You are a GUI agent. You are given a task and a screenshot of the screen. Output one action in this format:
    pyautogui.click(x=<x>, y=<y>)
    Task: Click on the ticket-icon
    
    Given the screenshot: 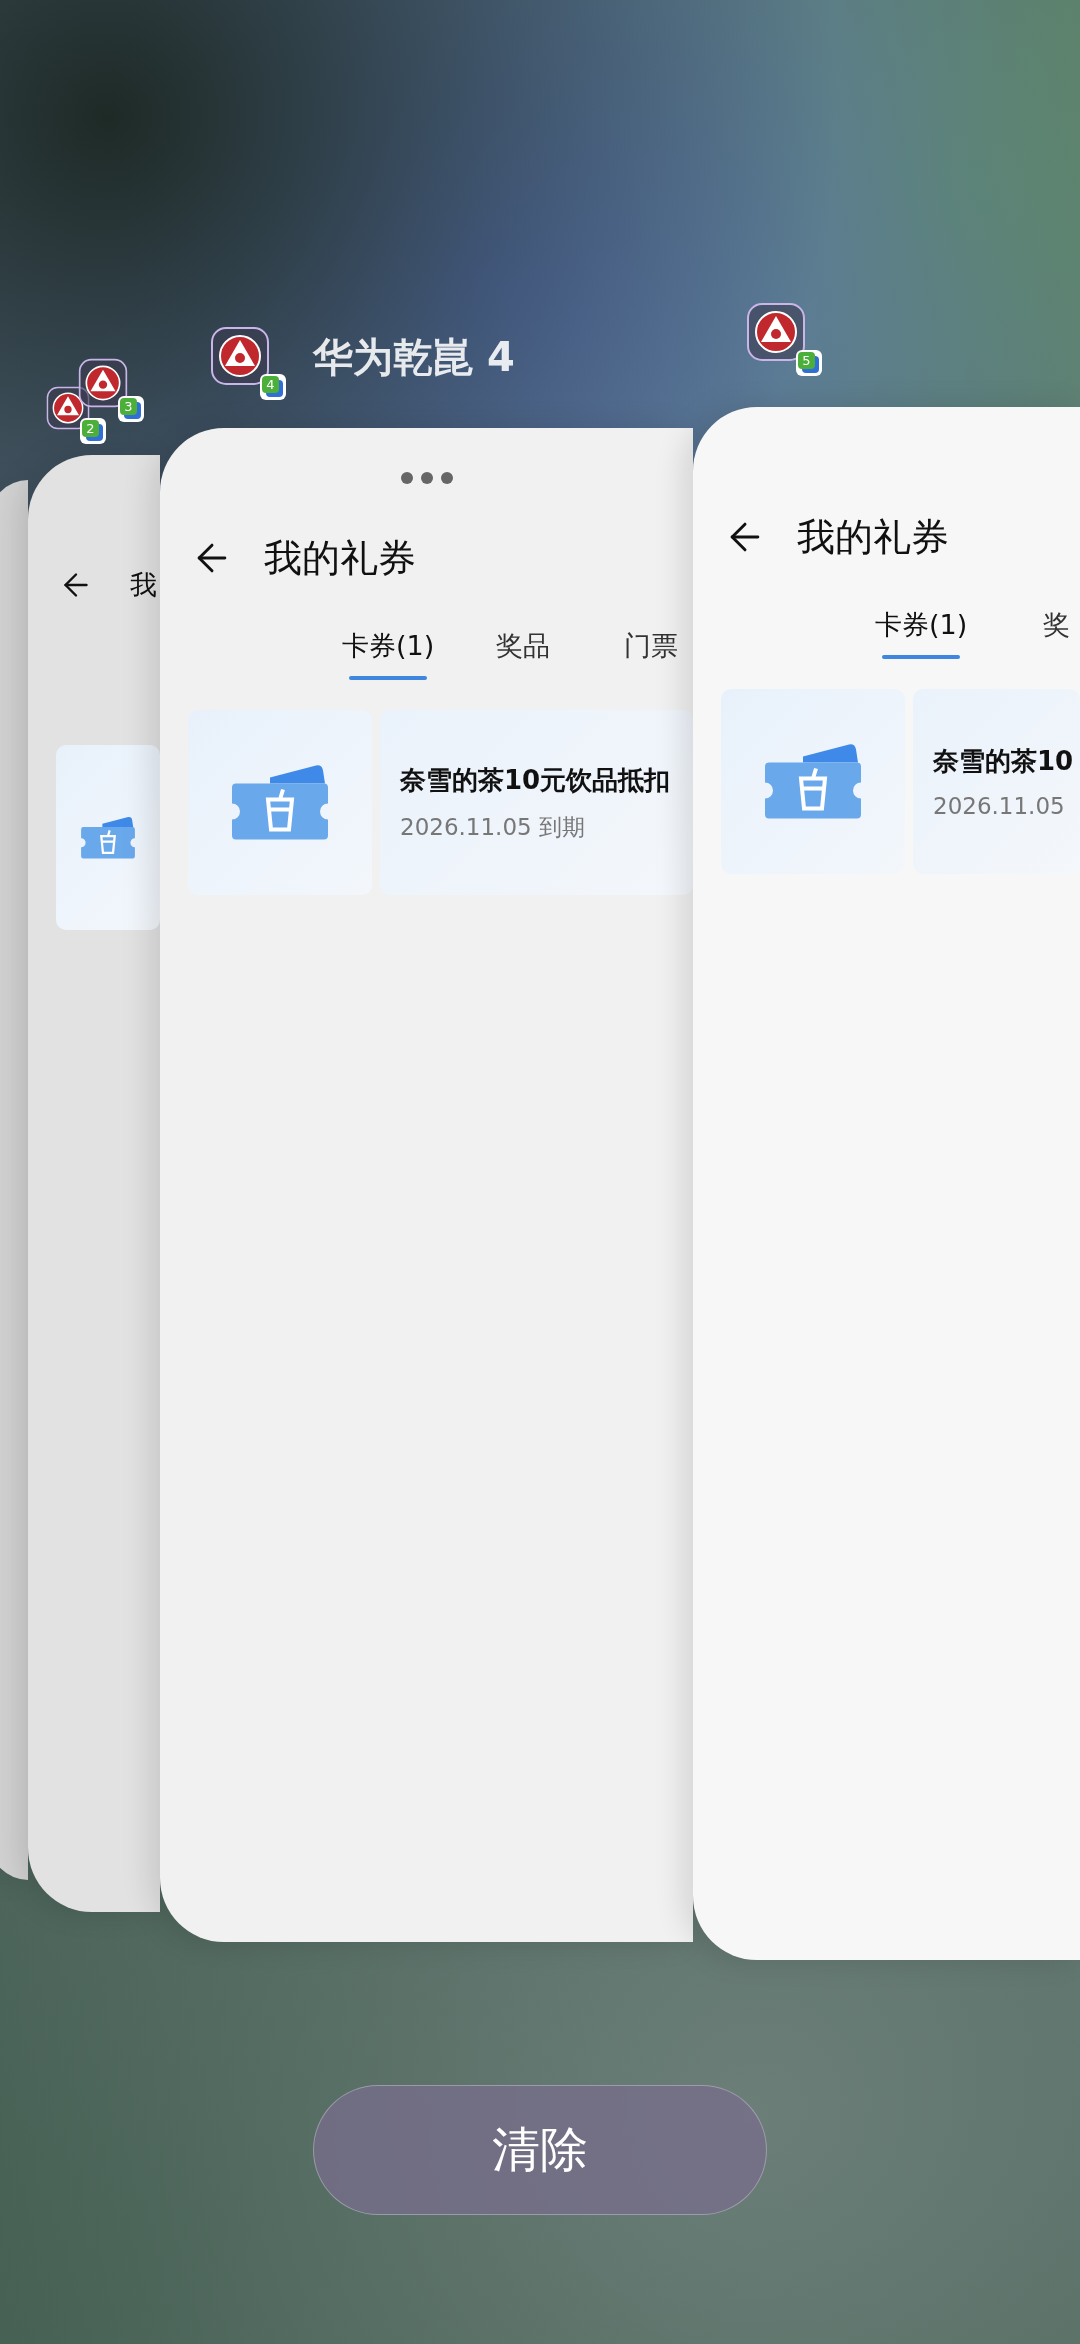 What is the action you would take?
    pyautogui.click(x=108, y=837)
    